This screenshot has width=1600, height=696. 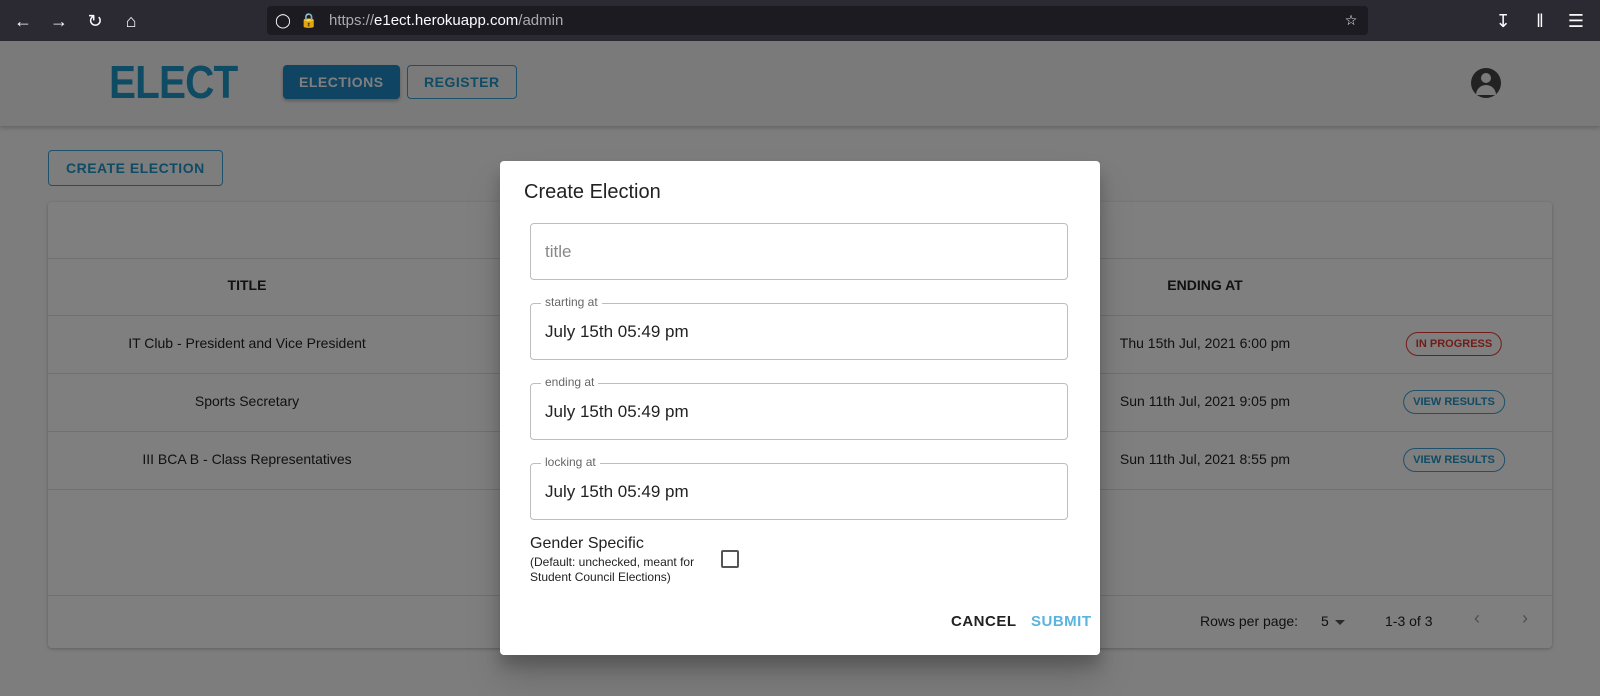 What do you see at coordinates (1576, 21) in the screenshot?
I see `menu-icon: ☰` at bounding box center [1576, 21].